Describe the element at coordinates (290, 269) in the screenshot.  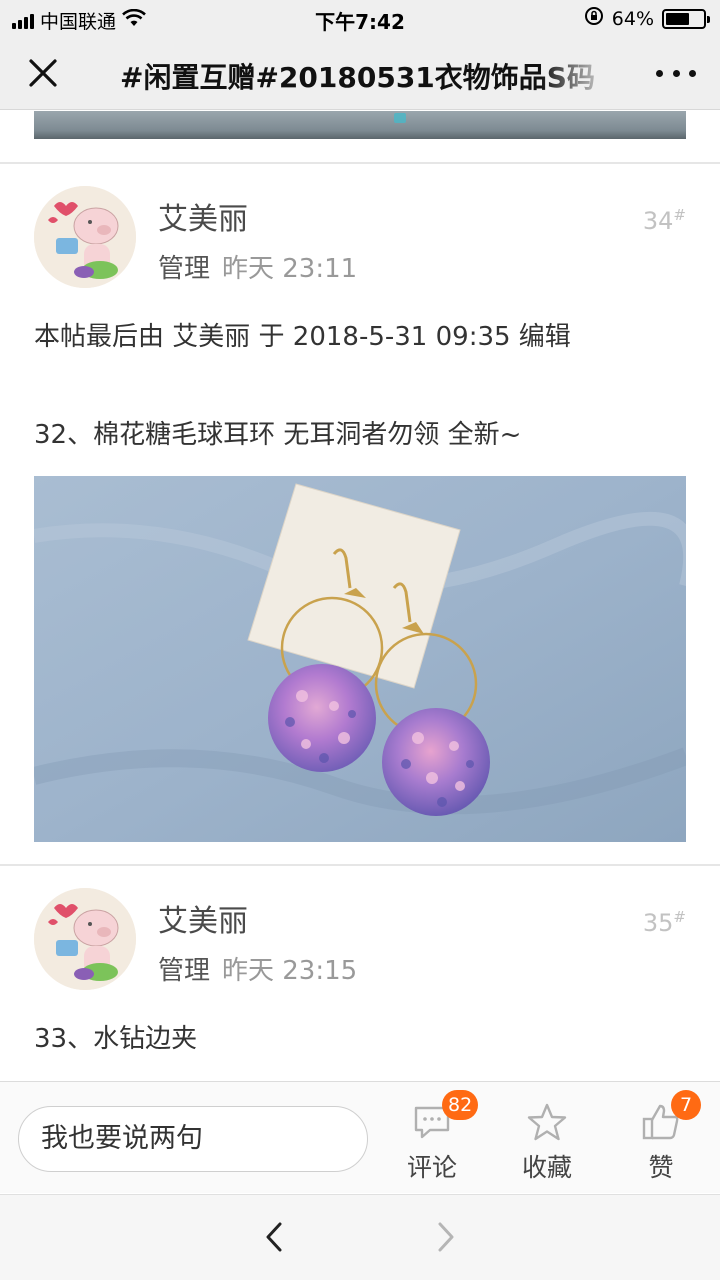
I see `post-time: 昨天 23:11` at that location.